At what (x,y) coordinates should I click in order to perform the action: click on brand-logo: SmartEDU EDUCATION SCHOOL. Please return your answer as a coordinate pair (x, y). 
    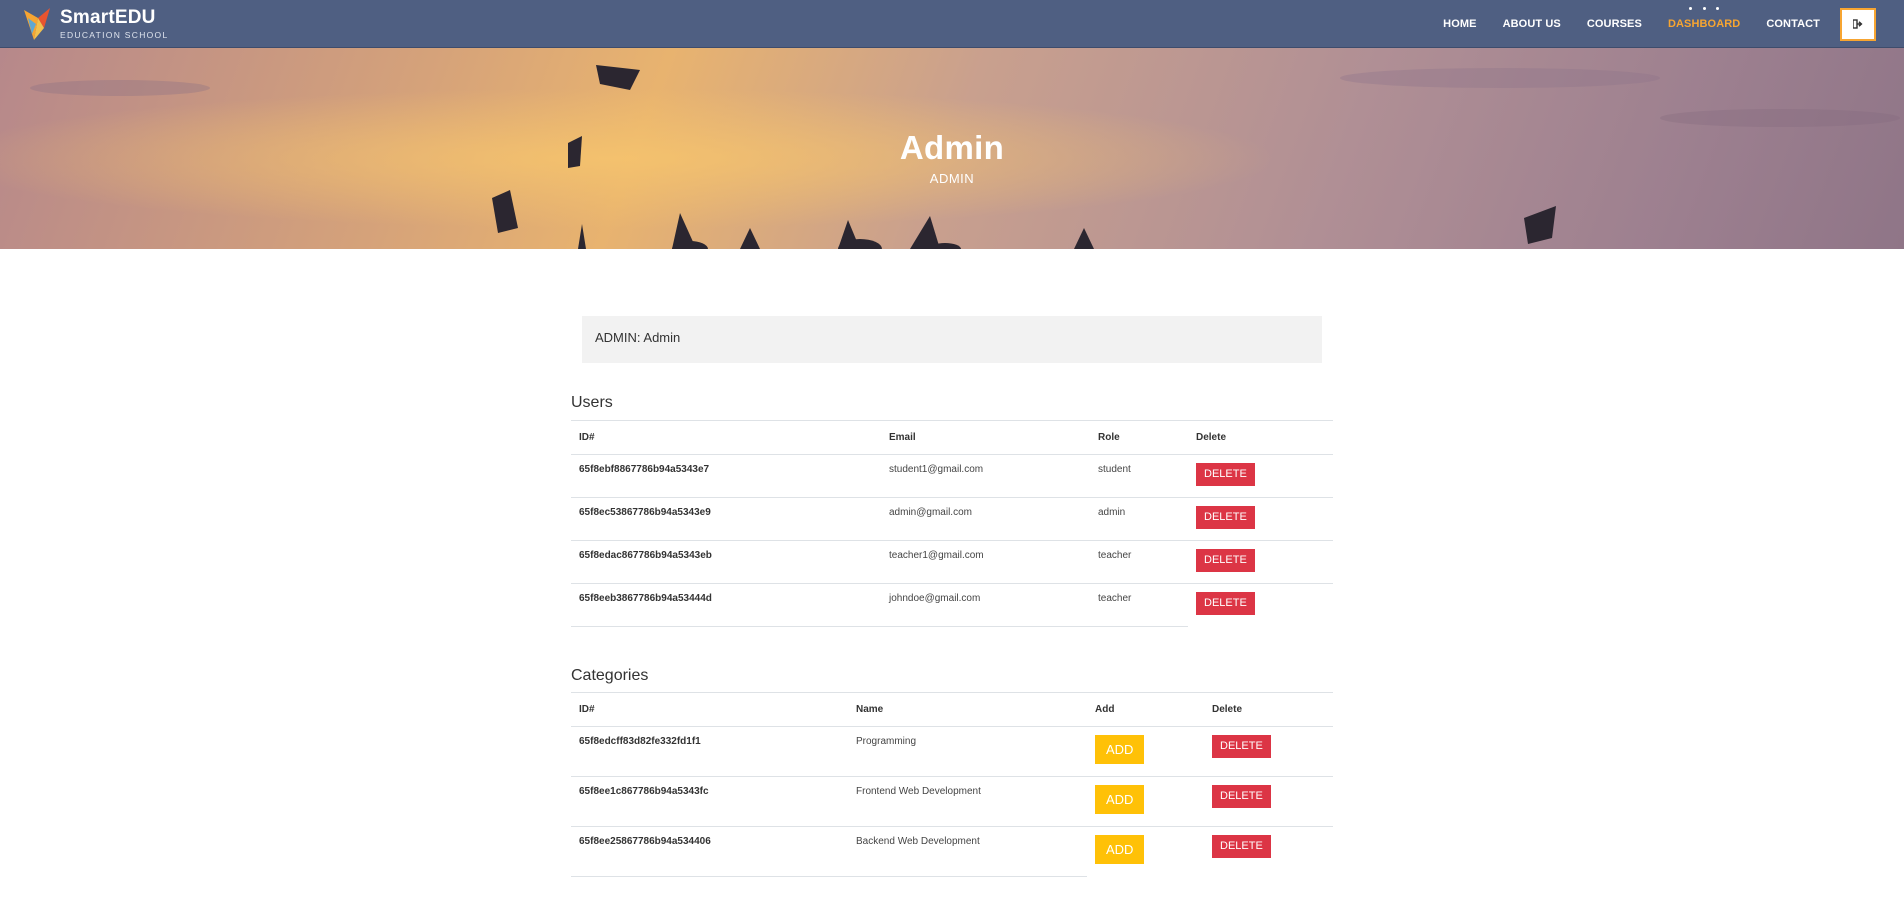
    Looking at the image, I should click on (94, 24).